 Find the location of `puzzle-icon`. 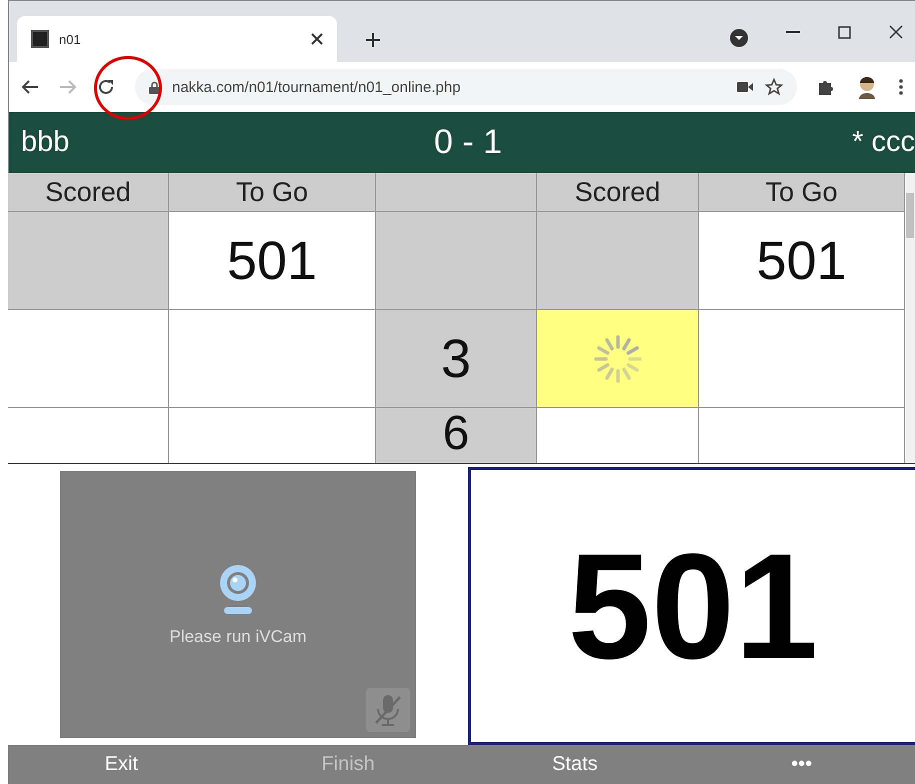

puzzle-icon is located at coordinates (826, 87).